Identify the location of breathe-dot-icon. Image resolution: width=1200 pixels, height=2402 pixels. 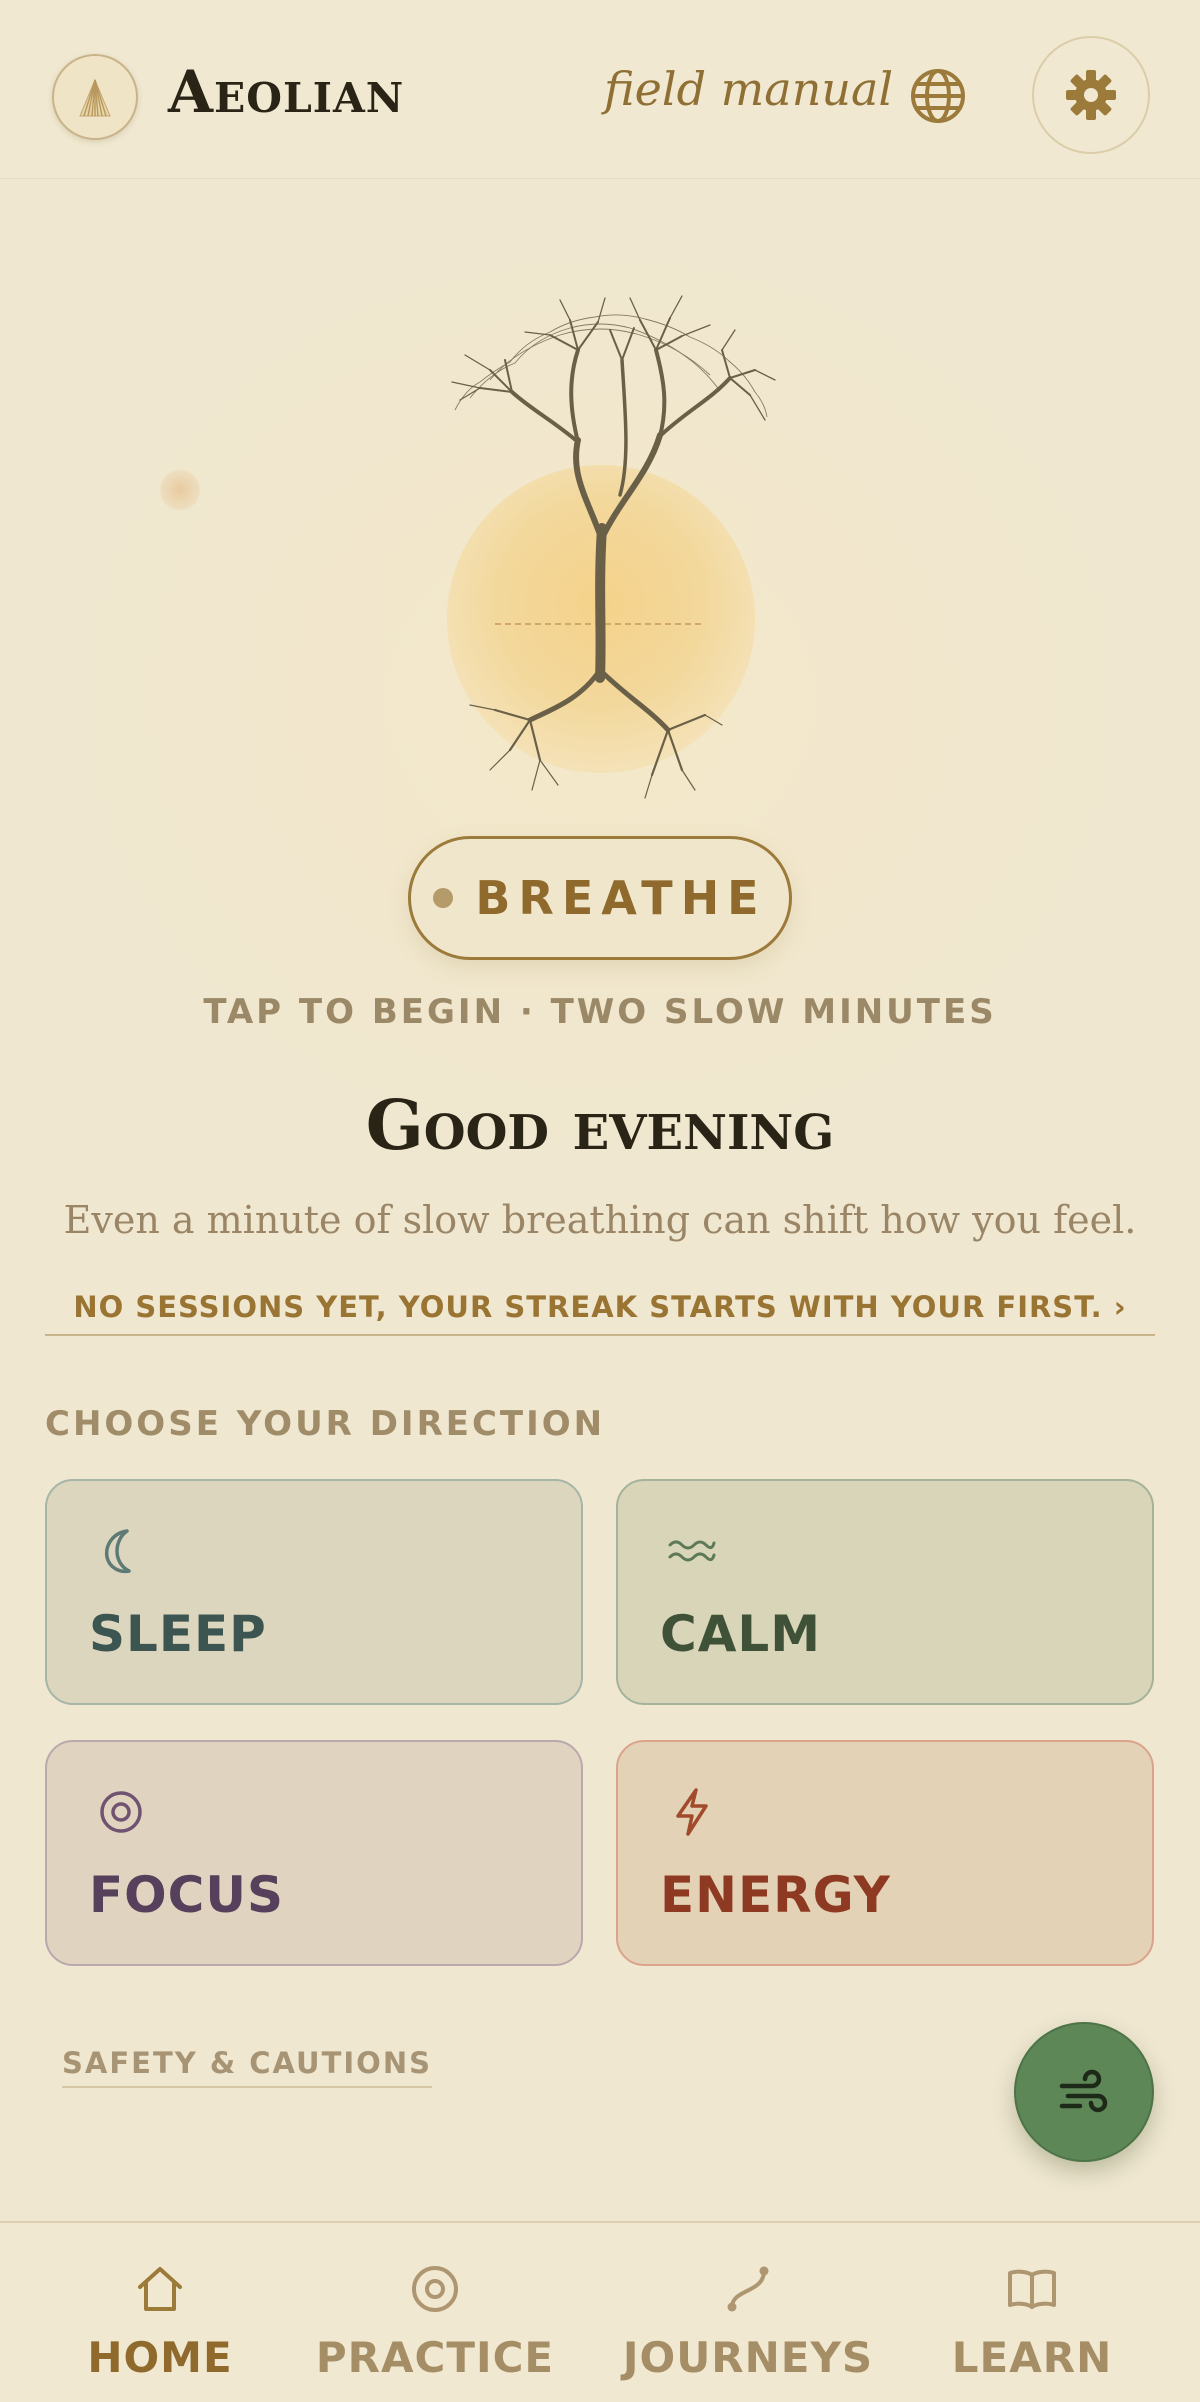
(443, 898).